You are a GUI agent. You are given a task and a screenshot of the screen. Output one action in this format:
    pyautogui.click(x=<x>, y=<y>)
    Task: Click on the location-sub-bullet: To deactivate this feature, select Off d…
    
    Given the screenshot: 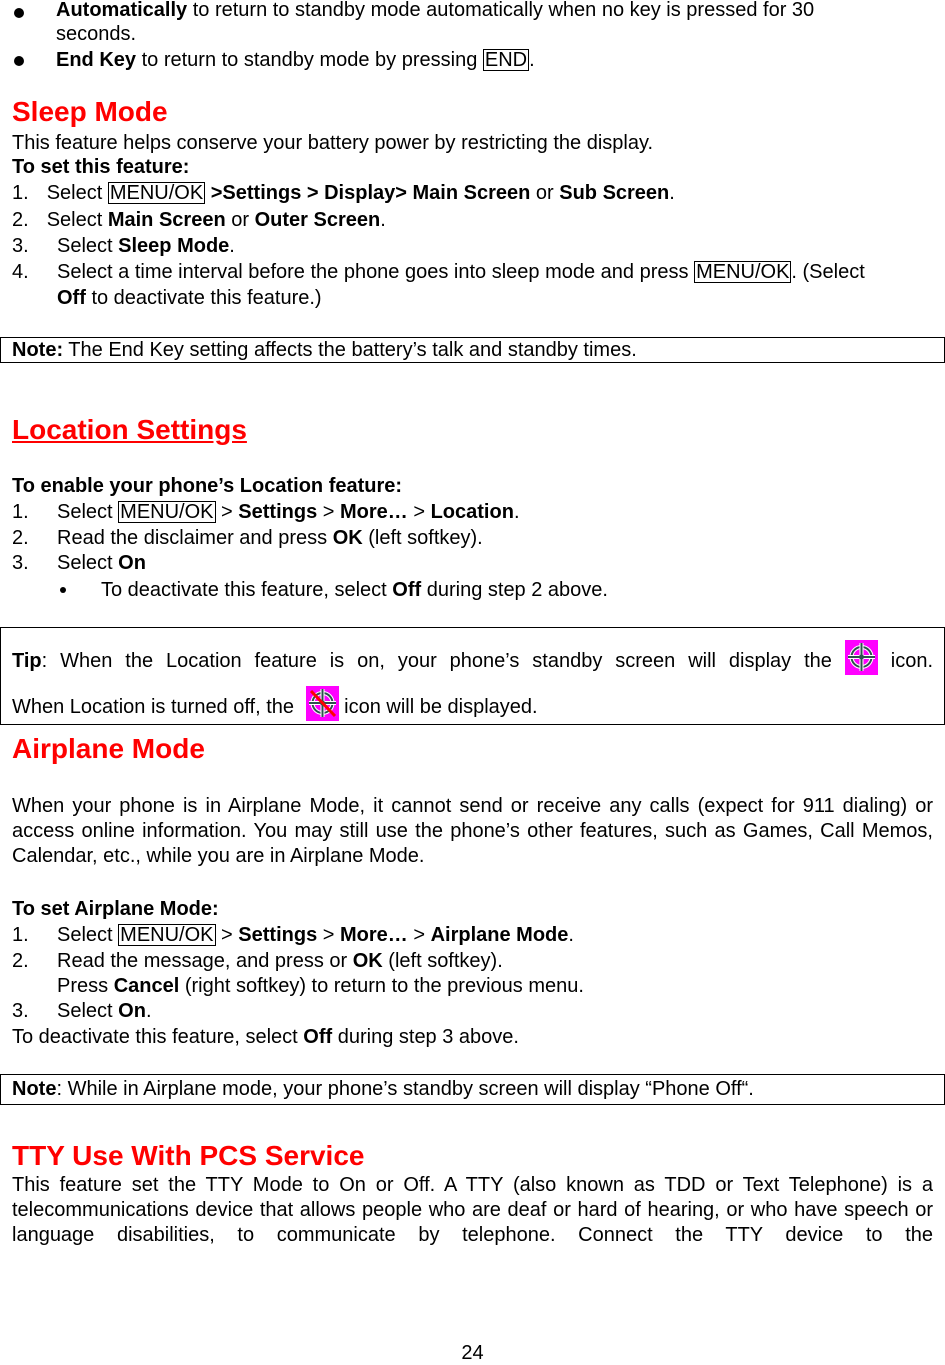 What is the action you would take?
    pyautogui.click(x=354, y=590)
    